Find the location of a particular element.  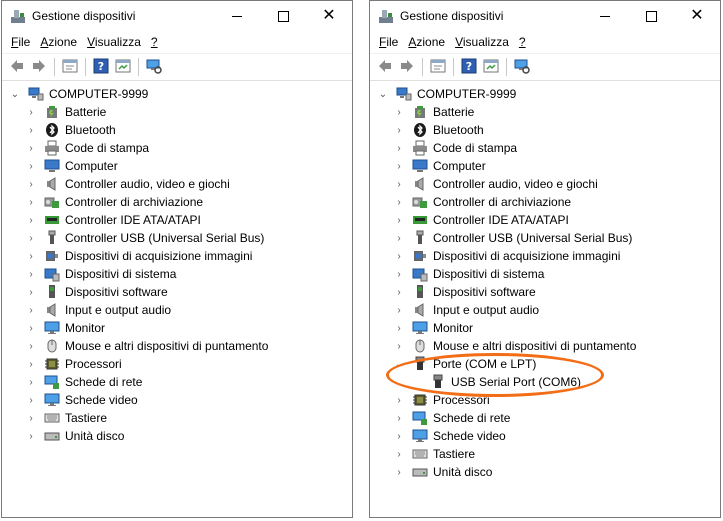

menu-item-visualizza: Visualizza is located at coordinates (114, 42).